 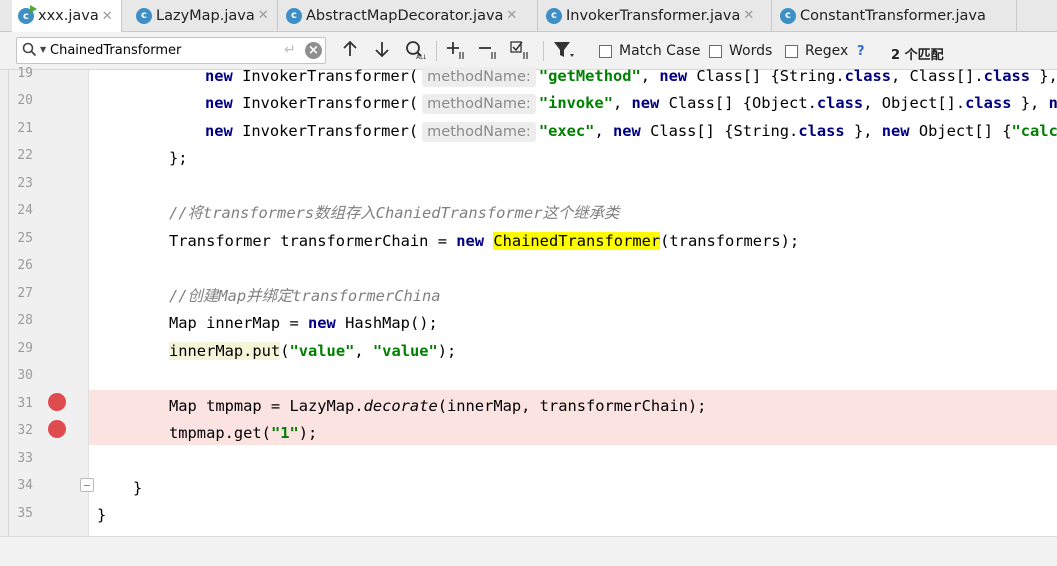 What do you see at coordinates (960, 131) in the screenshot?
I see `code-text: Object[] {` at bounding box center [960, 131].